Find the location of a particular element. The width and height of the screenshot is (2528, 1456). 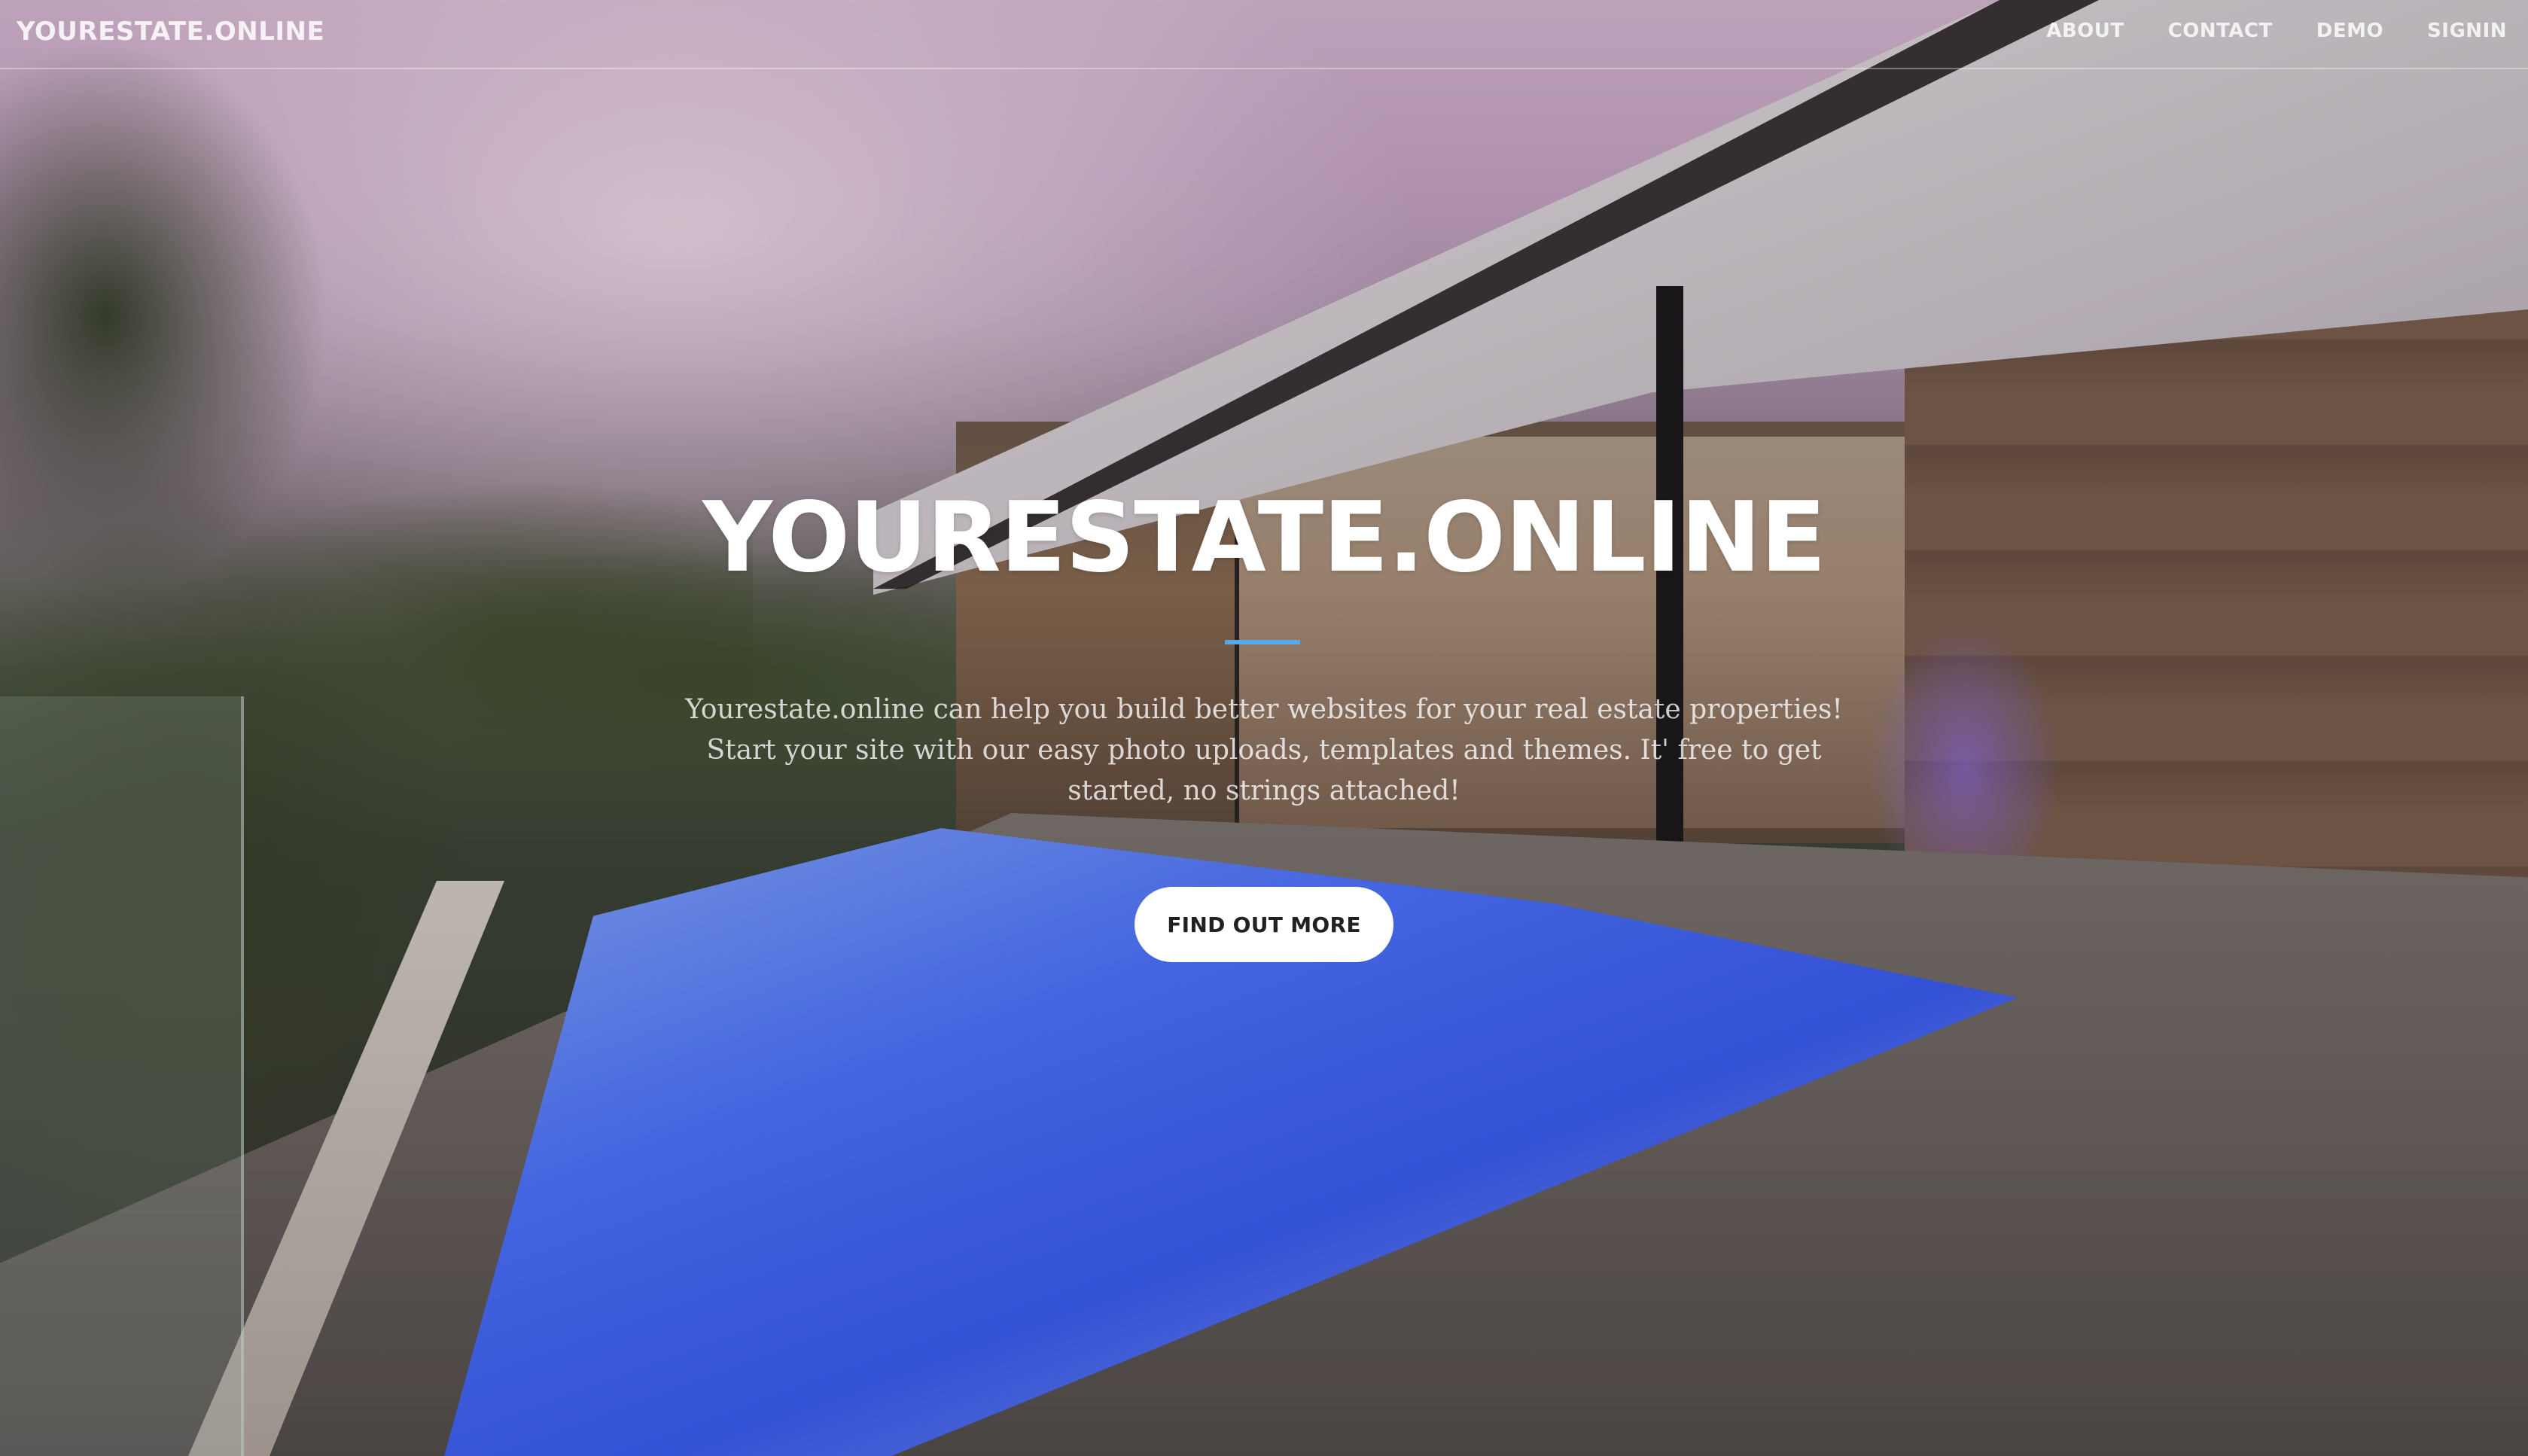

hero-title: YOURESTATE.ONLINE is located at coordinates (1264, 538).